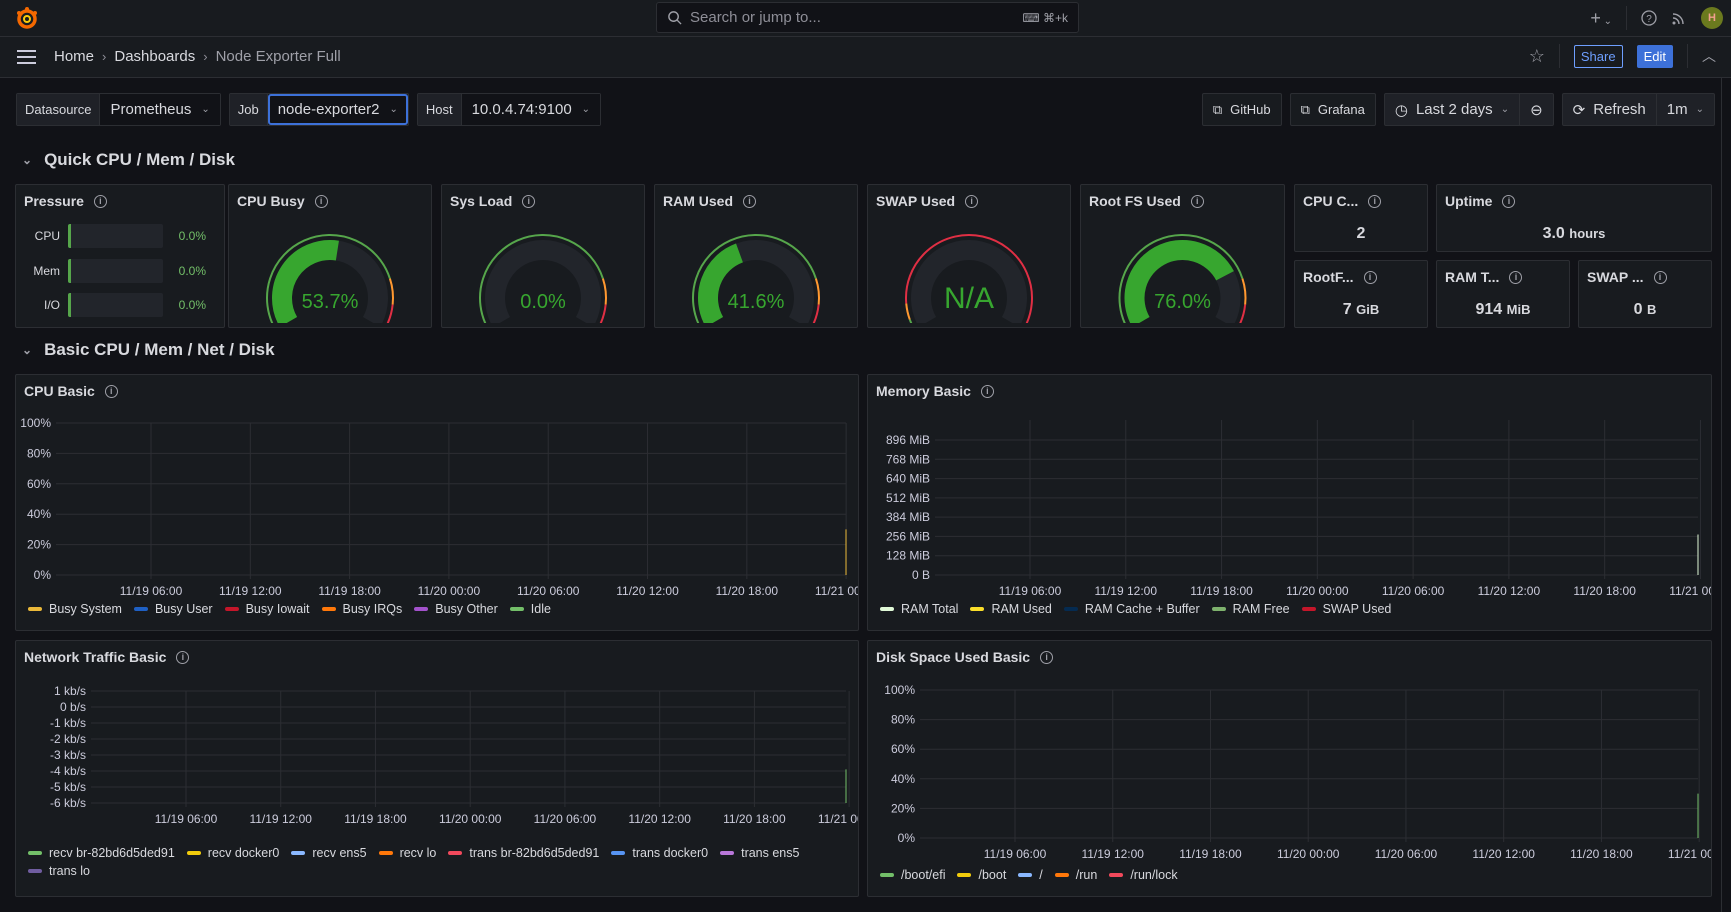 The height and width of the screenshot is (912, 1731). Describe the element at coordinates (59, 871) in the screenshot. I see `legend-item: trans lo` at that location.